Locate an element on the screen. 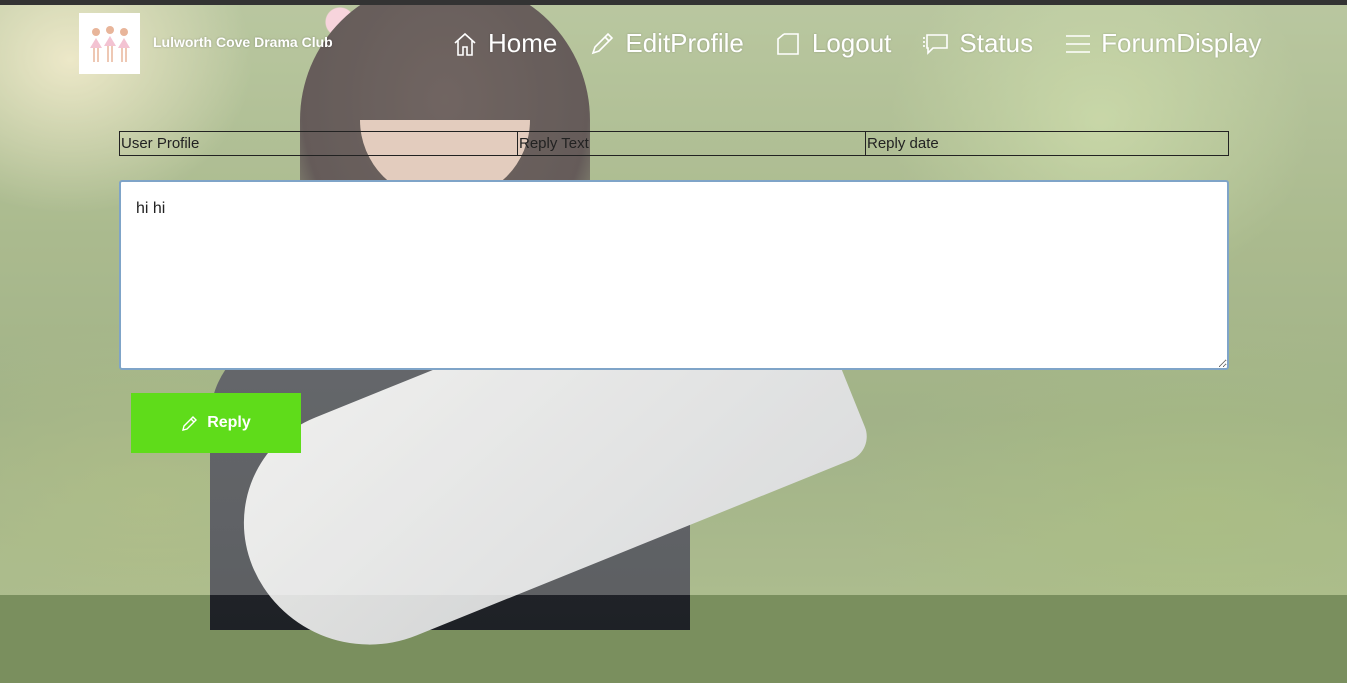  chat-icon is located at coordinates (936, 44).